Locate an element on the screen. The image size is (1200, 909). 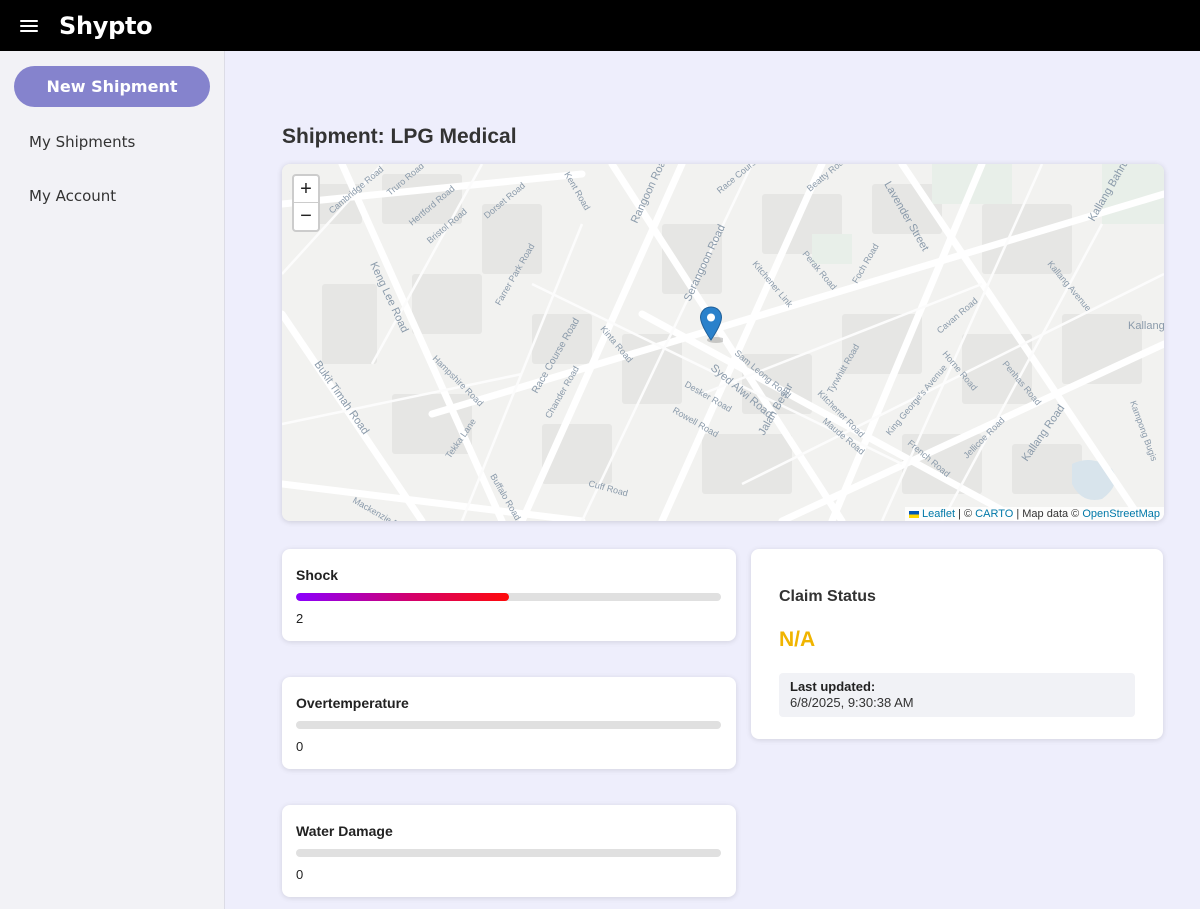
attribution-separator: | Map data © is located at coordinates (1048, 514).